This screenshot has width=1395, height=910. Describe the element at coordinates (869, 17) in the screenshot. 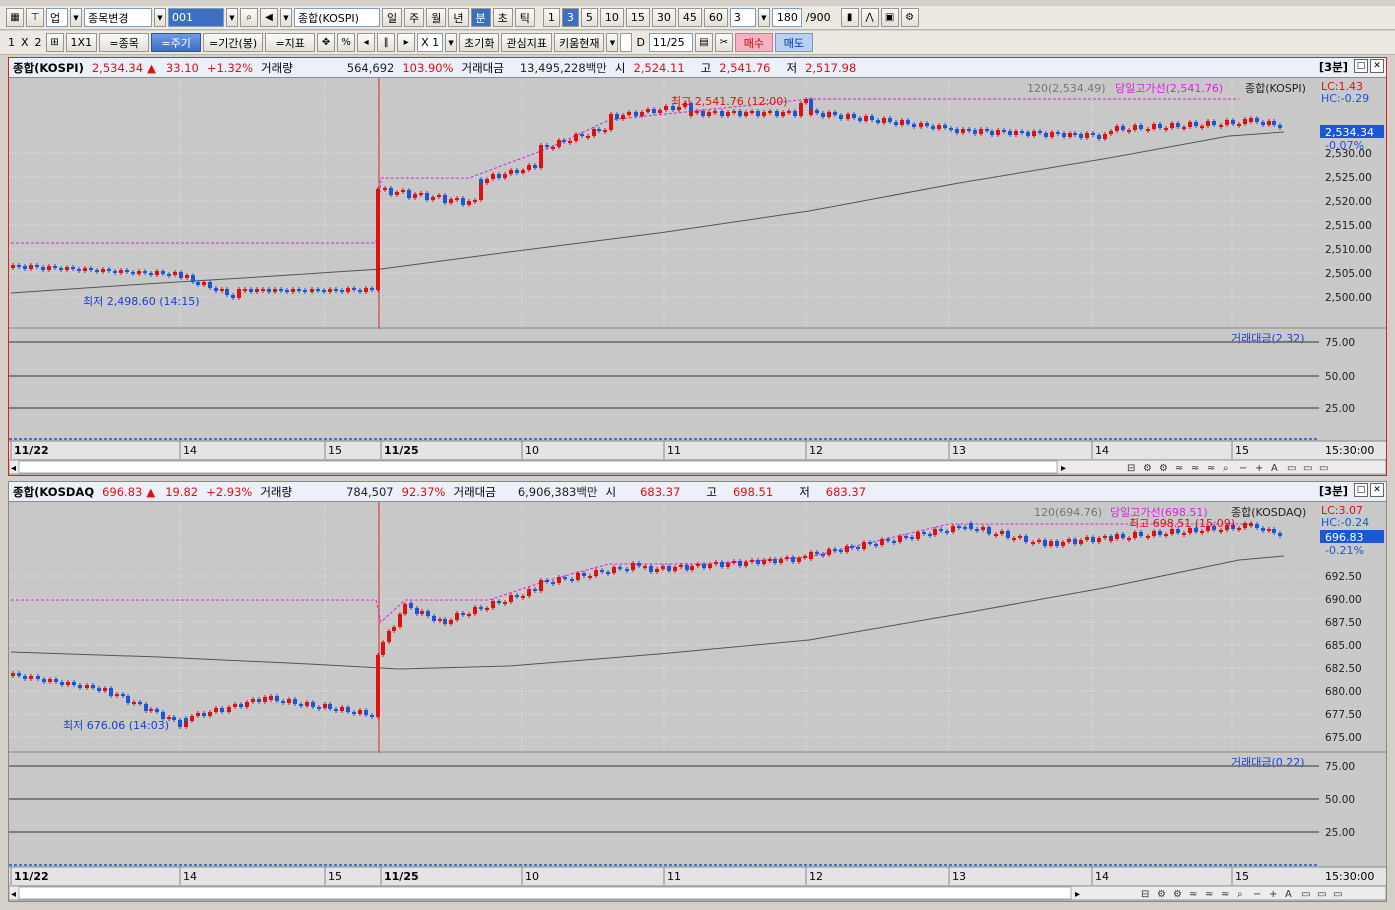

I see `line-type-icon: ⋀` at that location.